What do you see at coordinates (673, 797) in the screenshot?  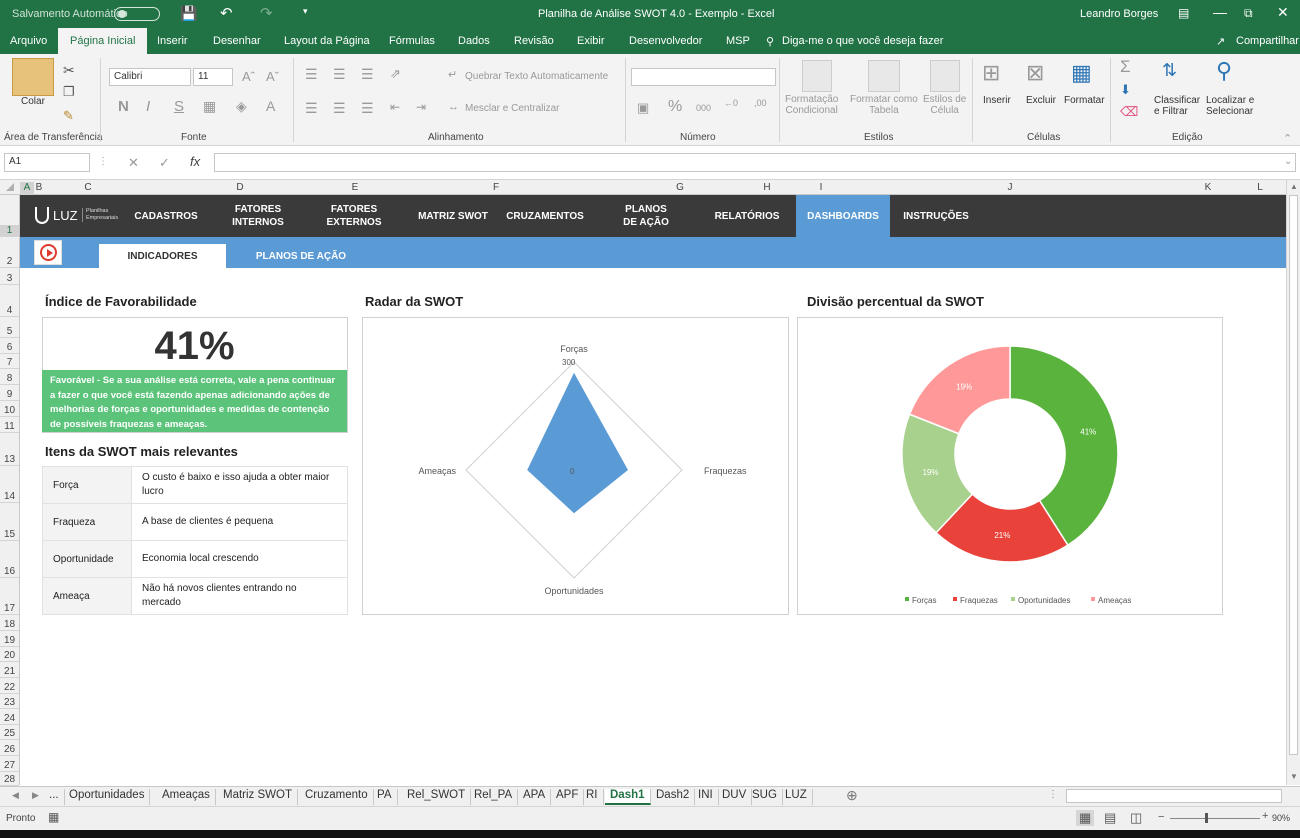 I see `sheet-tab: Dash2` at bounding box center [673, 797].